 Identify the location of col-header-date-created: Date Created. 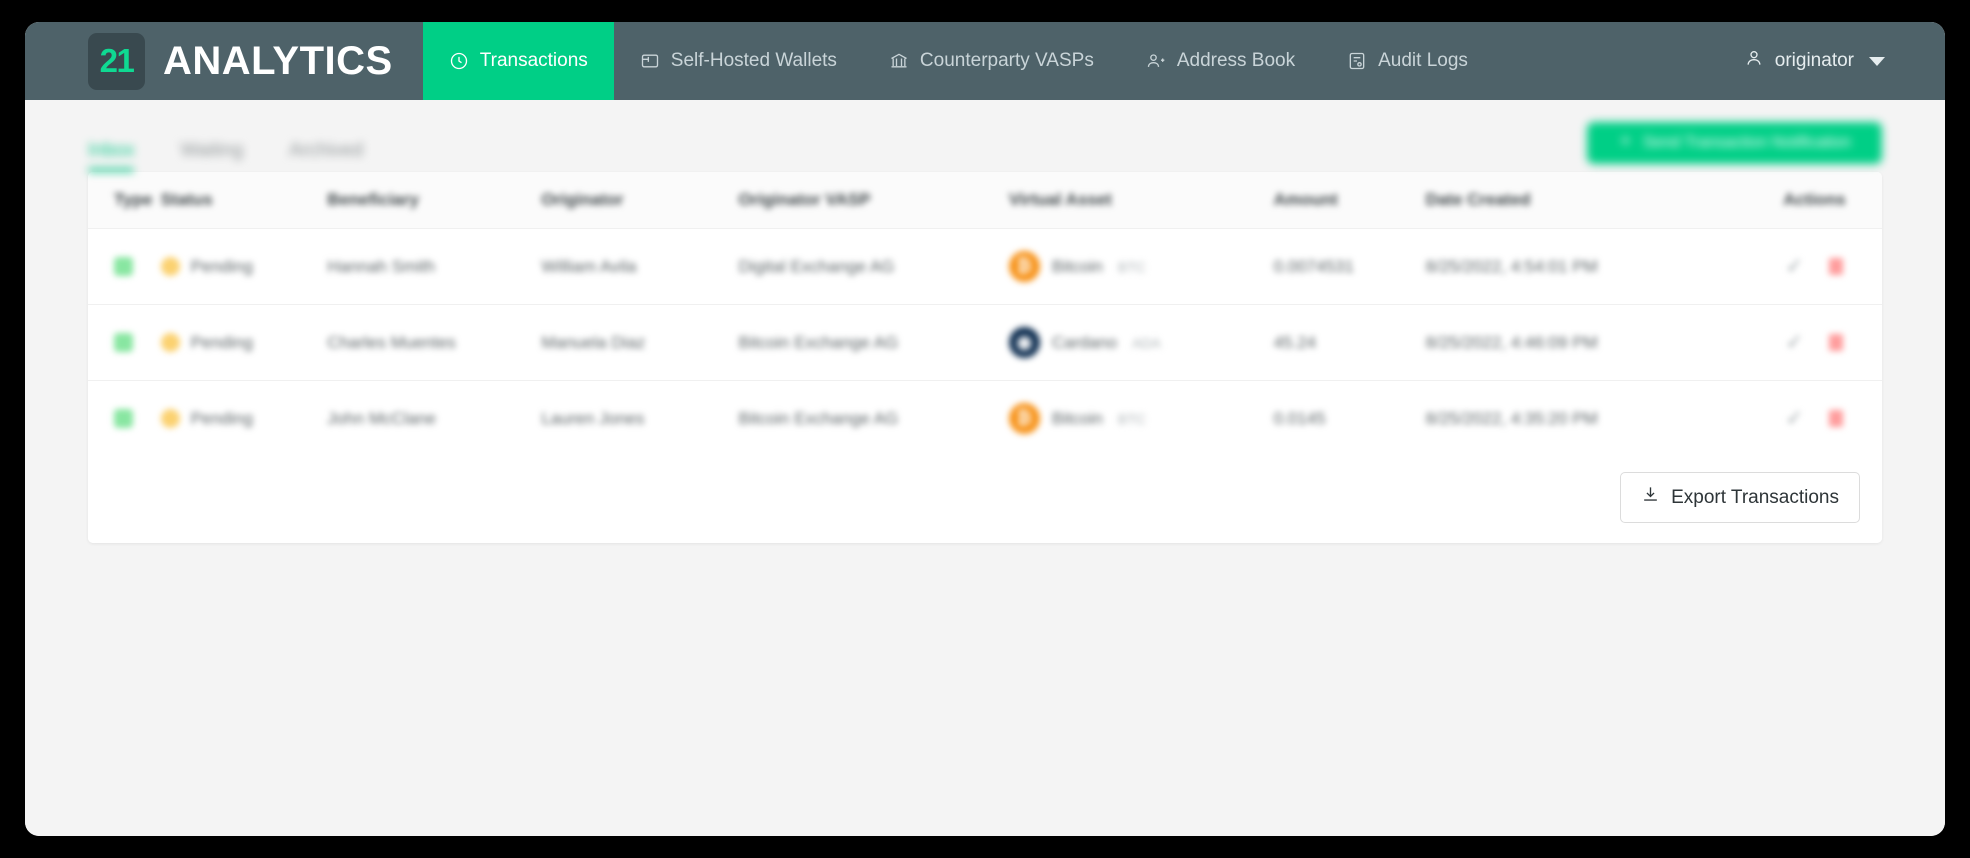
(1586, 200).